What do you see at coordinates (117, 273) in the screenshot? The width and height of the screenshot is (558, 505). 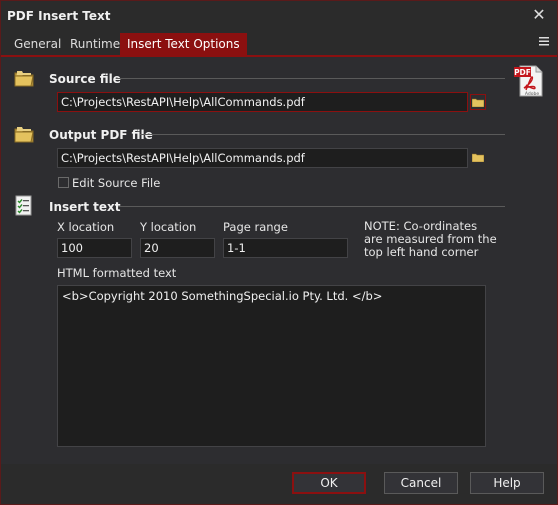 I see `html-formatted-text-label: HTML formatted text` at bounding box center [117, 273].